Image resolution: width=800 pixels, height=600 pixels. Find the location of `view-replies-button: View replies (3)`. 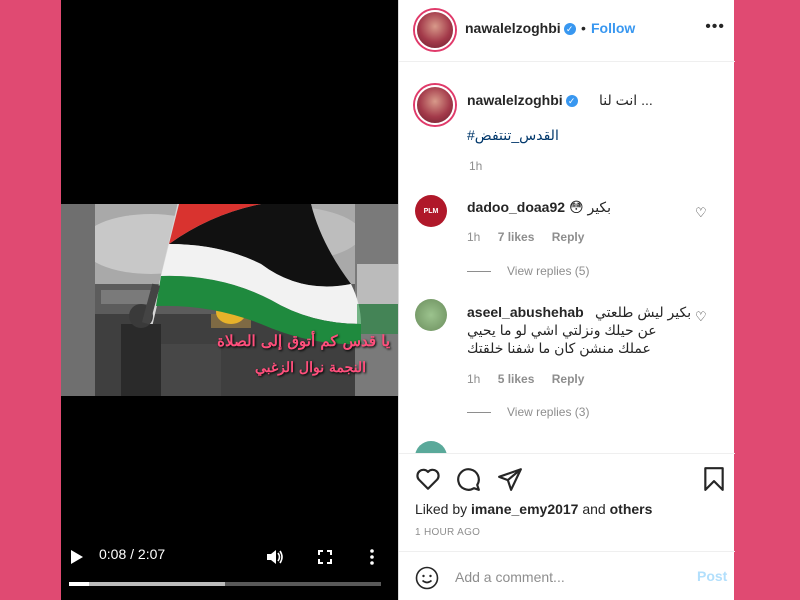

view-replies-button: View replies (3) is located at coordinates (528, 412).